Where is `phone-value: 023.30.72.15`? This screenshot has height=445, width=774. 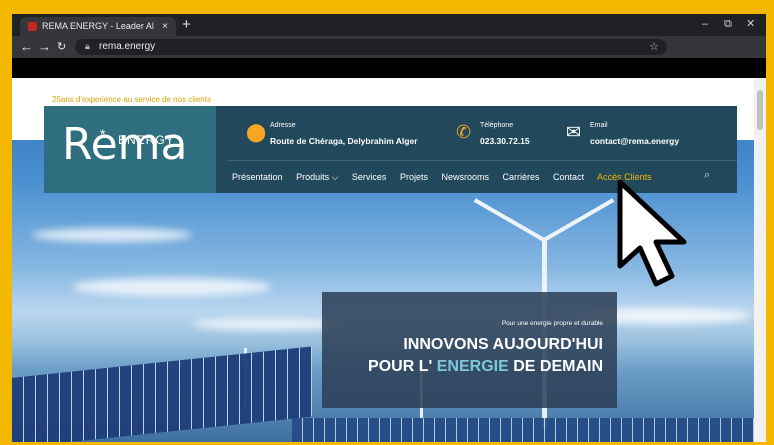
phone-value: 023.30.72.15 is located at coordinates (505, 141).